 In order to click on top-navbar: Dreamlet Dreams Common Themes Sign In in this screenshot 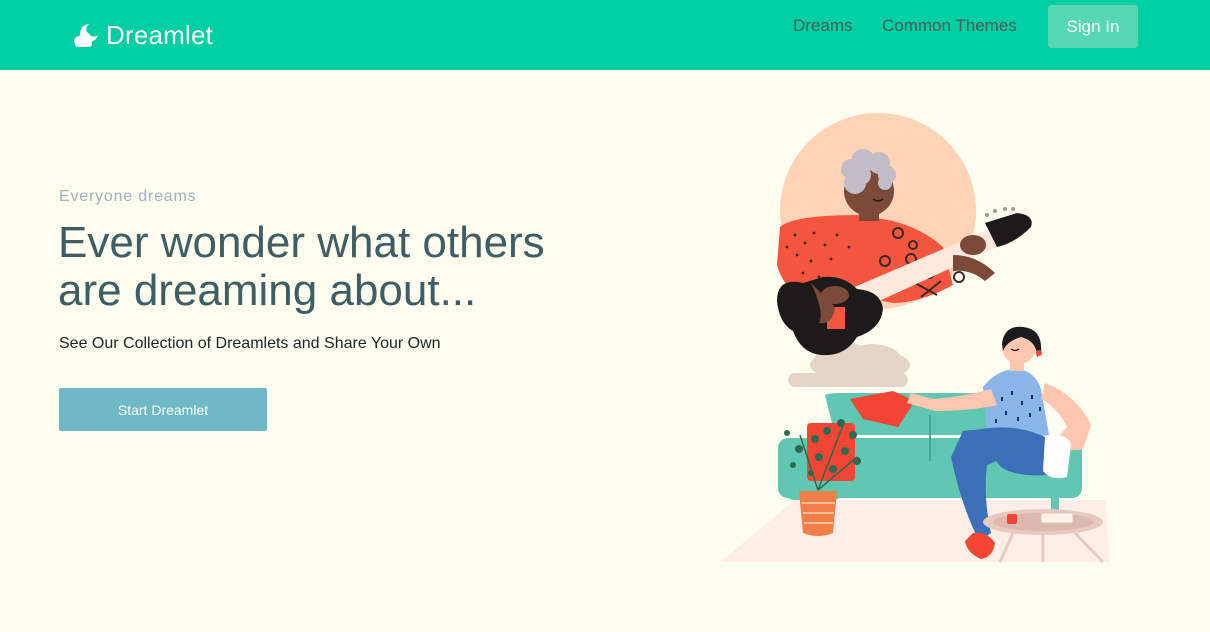, I will do `click(605, 35)`.